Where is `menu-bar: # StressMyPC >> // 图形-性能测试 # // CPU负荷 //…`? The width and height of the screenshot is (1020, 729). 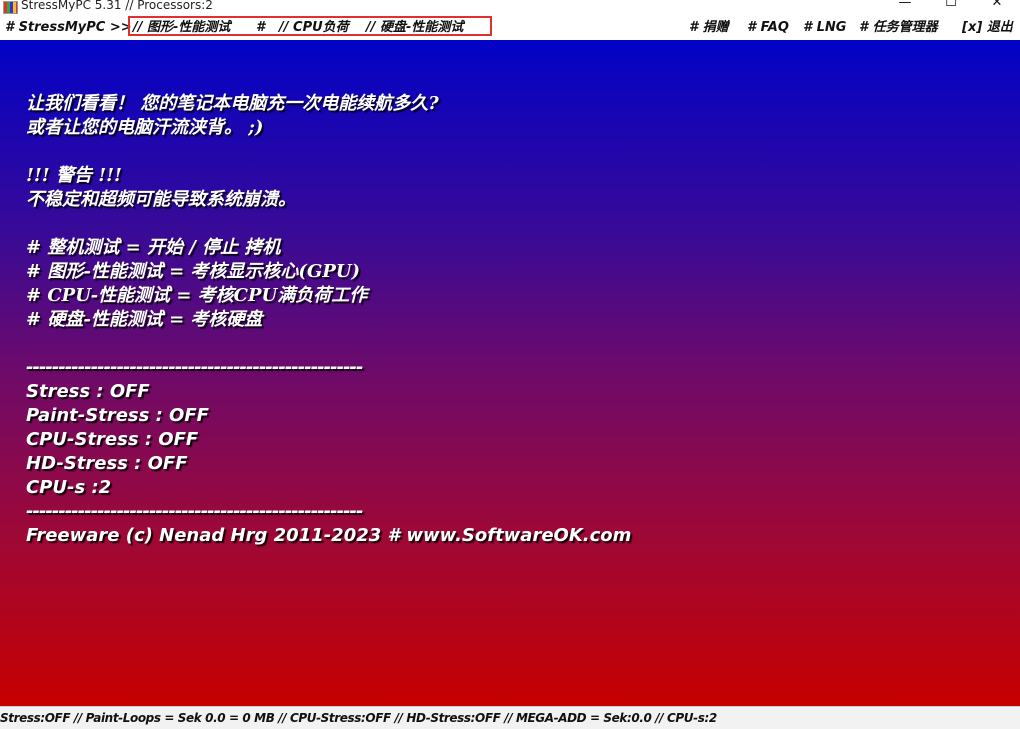
menu-bar: # StressMyPC >> // 图形-性能测试 # // CPU负荷 //… is located at coordinates (510, 28).